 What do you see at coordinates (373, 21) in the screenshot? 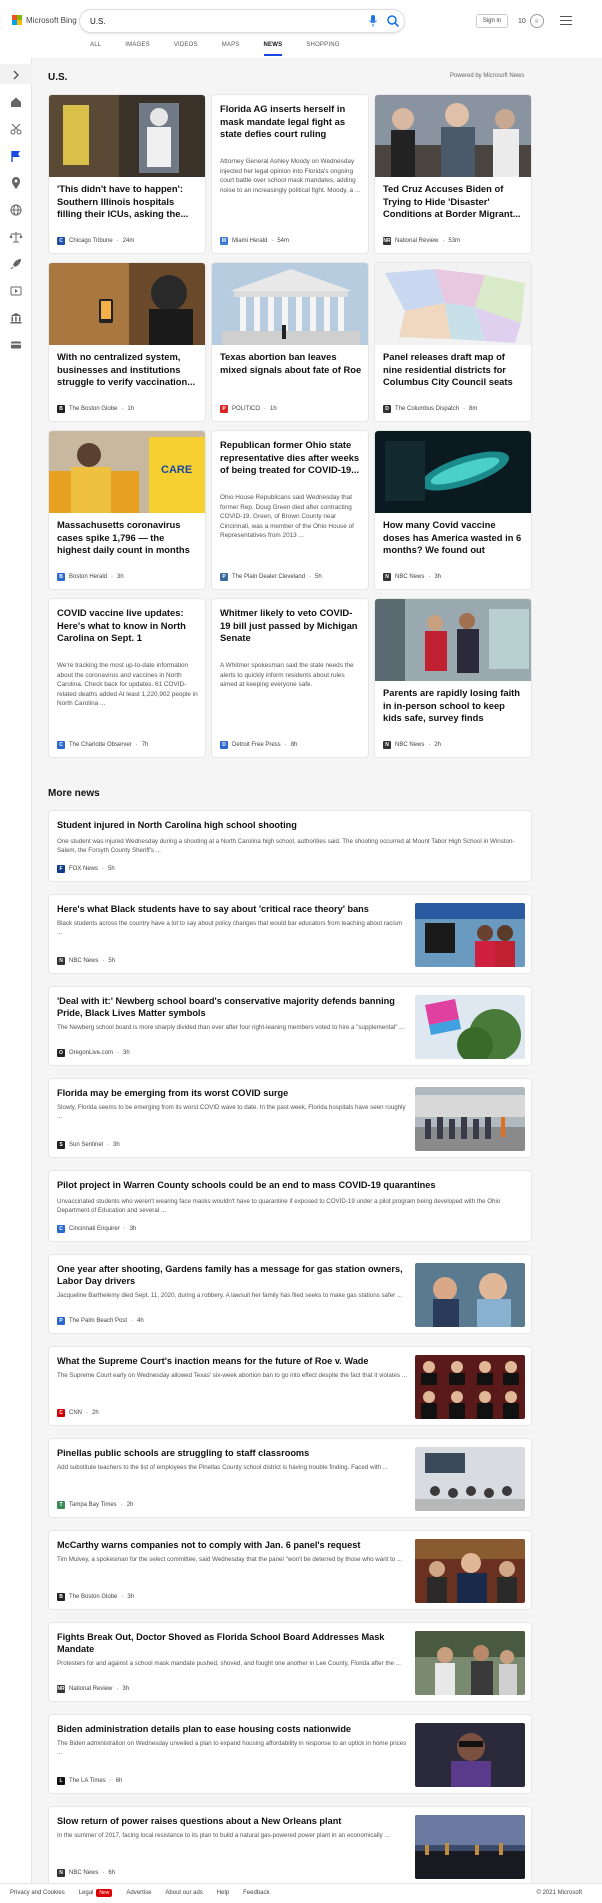
I see `microphone-icon` at bounding box center [373, 21].